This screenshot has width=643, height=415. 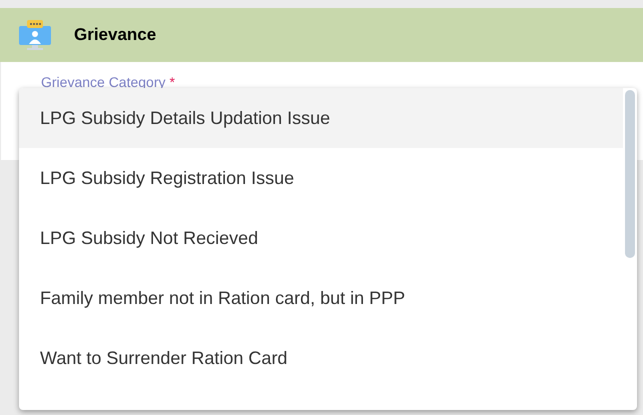 I want to click on scrollbar-thumb, so click(x=630, y=174).